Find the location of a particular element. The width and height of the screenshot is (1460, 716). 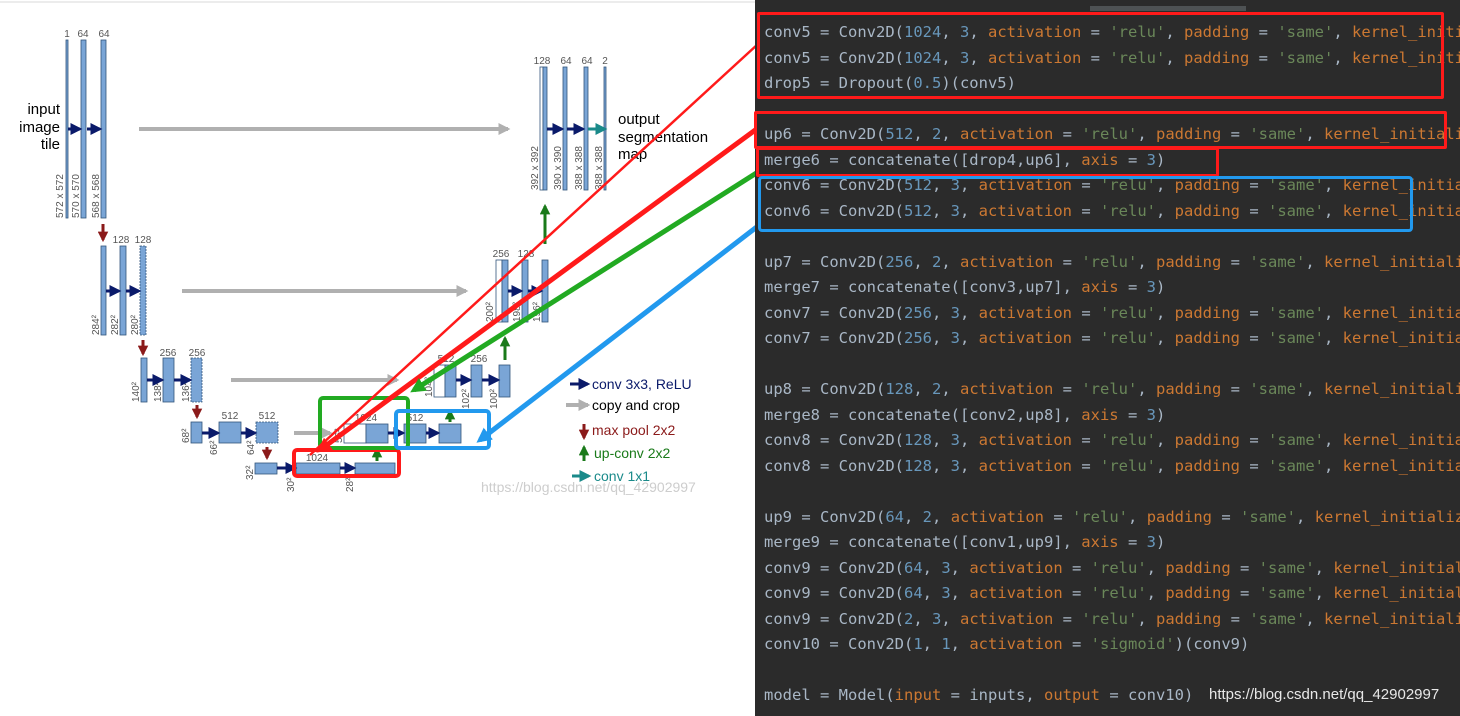

code-token: input is located at coordinates (918, 695).